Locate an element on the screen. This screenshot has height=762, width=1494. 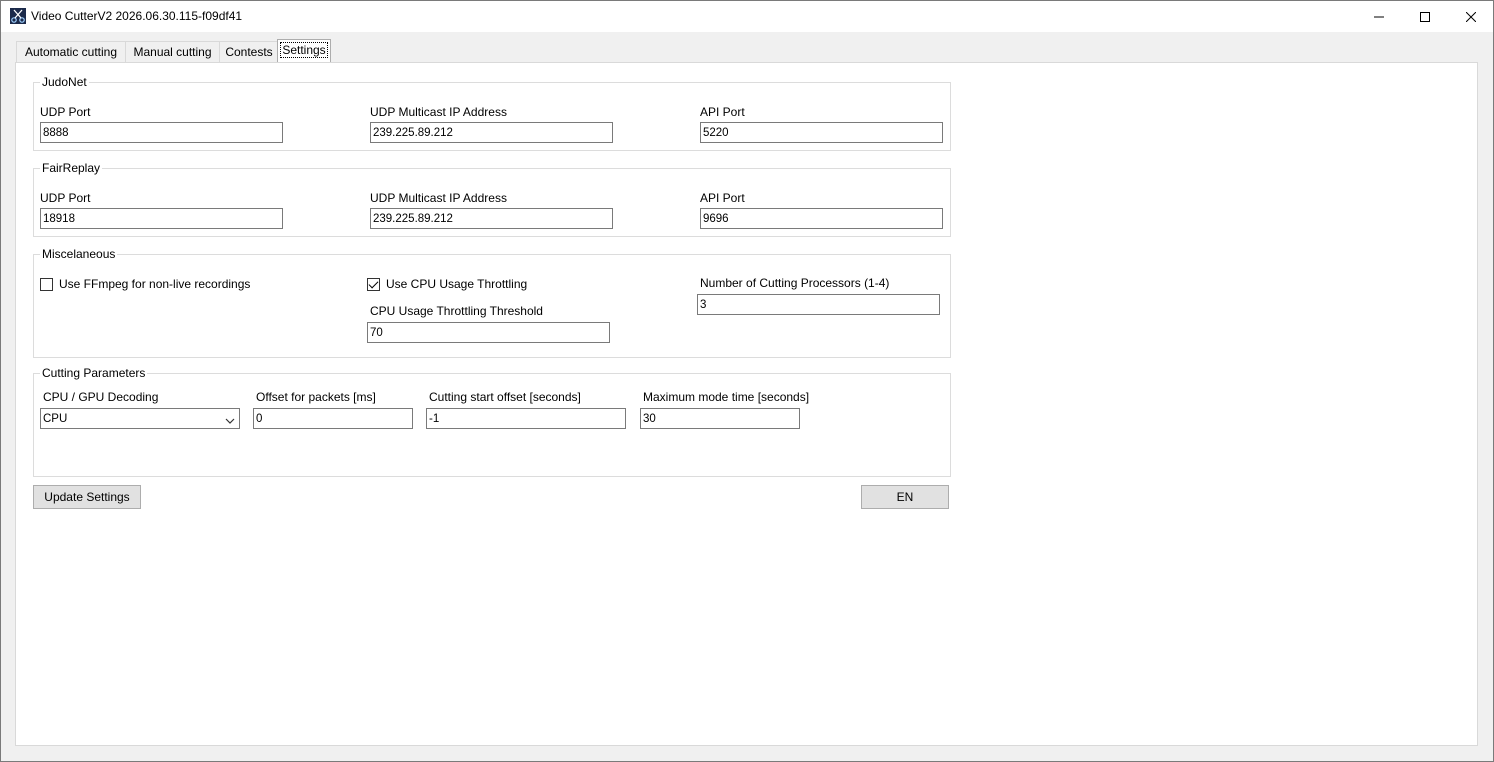
decoding-select: CPU is located at coordinates (140, 418).